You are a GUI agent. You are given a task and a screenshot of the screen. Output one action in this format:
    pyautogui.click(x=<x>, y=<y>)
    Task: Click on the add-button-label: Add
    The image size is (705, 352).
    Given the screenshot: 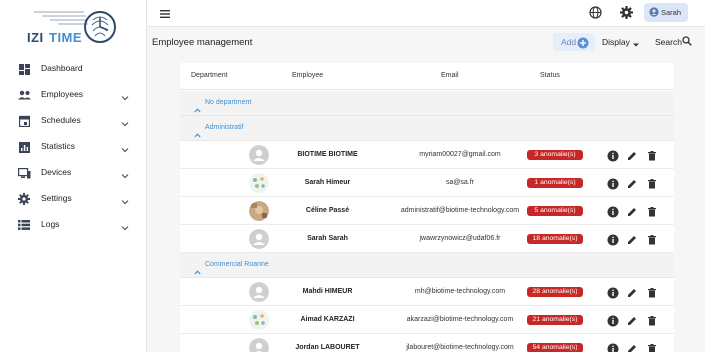 What is the action you would take?
    pyautogui.click(x=569, y=42)
    